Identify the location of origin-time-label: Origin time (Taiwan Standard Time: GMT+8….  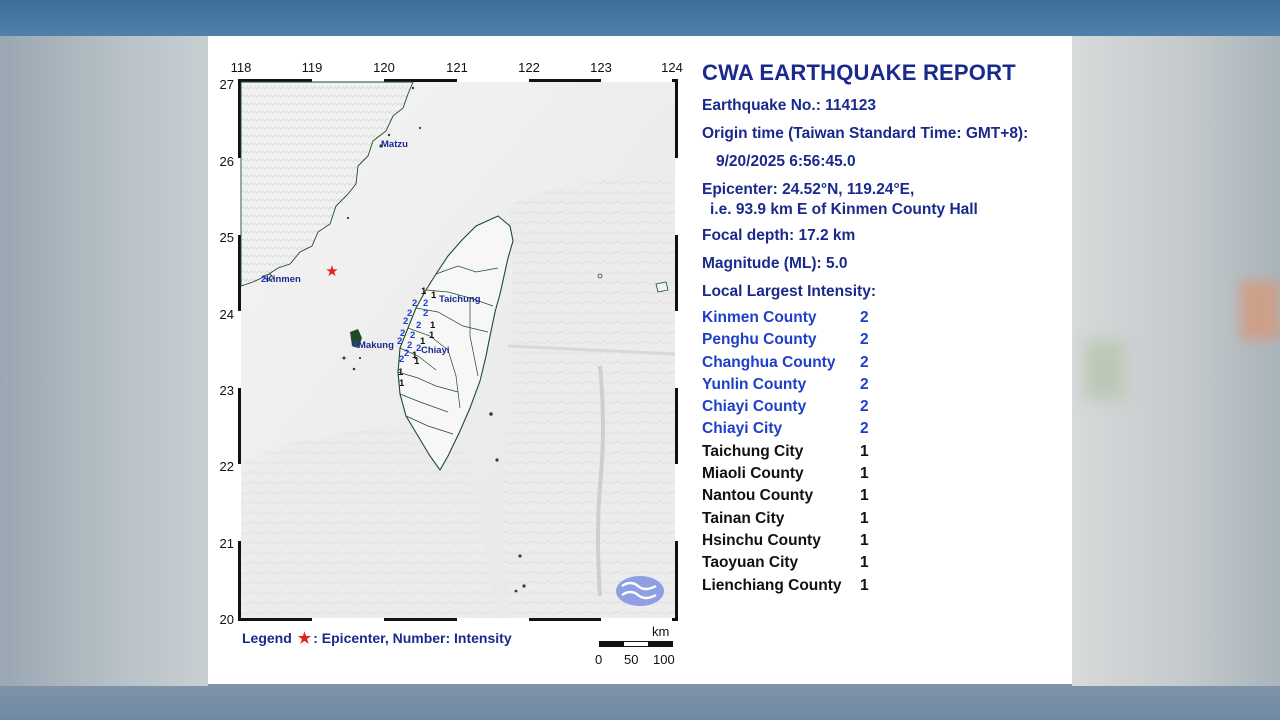
(865, 133).